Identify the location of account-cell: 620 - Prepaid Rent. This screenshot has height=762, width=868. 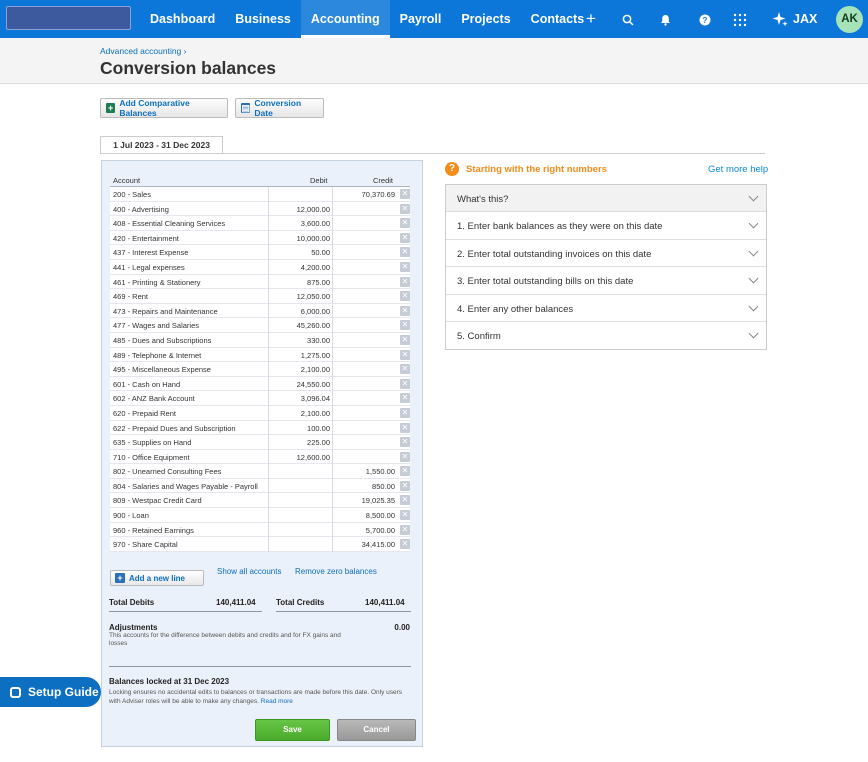
(144, 413).